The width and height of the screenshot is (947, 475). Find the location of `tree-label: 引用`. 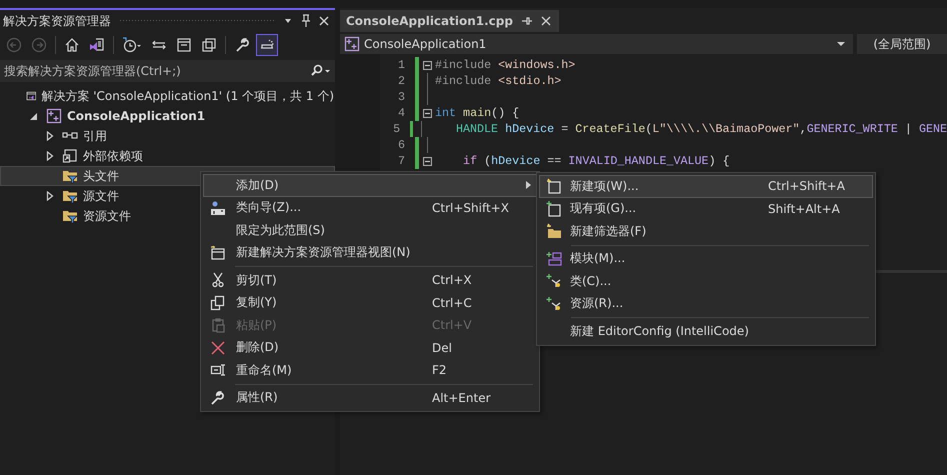

tree-label: 引用 is located at coordinates (95, 136).